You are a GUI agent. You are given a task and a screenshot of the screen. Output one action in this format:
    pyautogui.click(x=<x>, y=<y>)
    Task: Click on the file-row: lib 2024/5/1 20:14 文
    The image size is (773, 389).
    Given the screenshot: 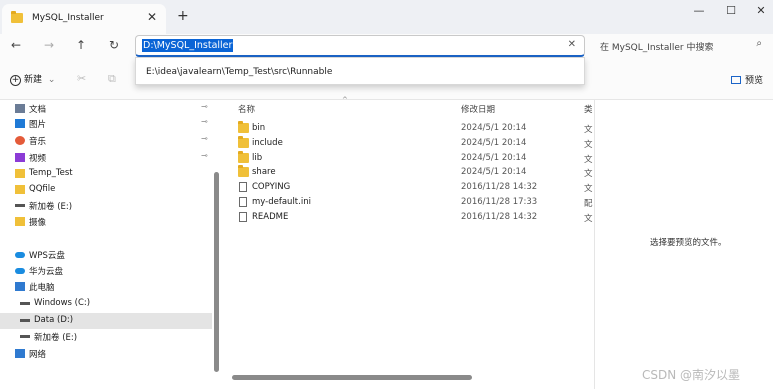 What is the action you would take?
    pyautogui.click(x=409, y=158)
    